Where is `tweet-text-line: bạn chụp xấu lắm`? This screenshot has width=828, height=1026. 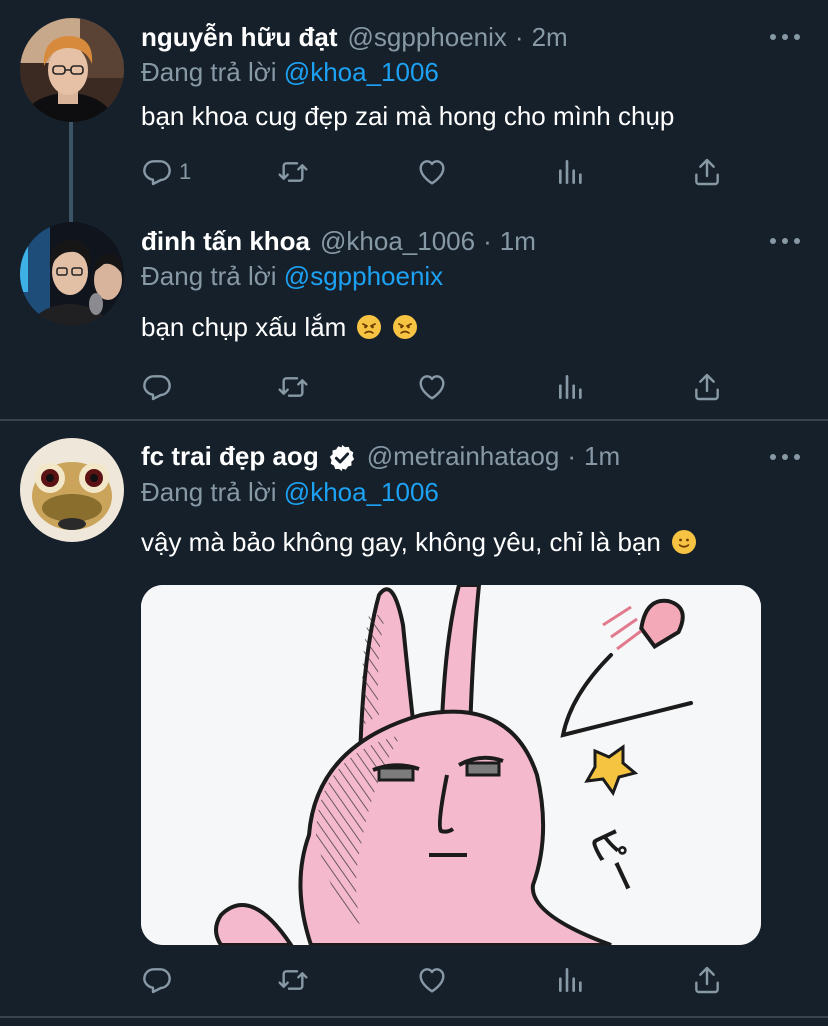
tweet-text-line: bạn chụp xấu lắm is located at coordinates (279, 327).